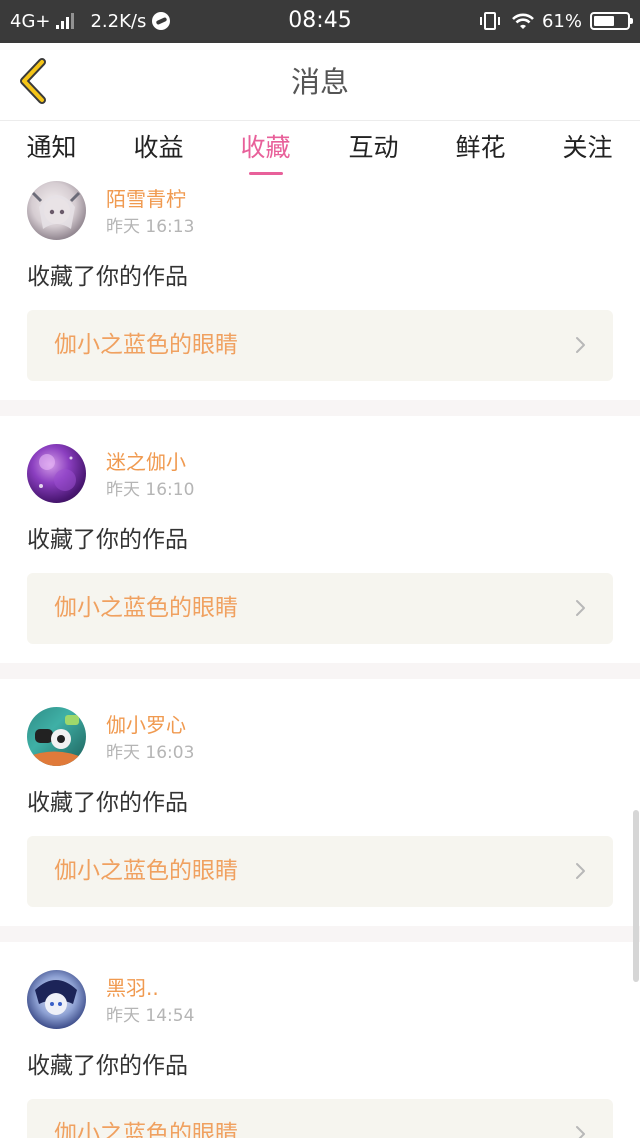  Describe the element at coordinates (265, 150) in the screenshot. I see `tab-favorites: 收藏` at that location.